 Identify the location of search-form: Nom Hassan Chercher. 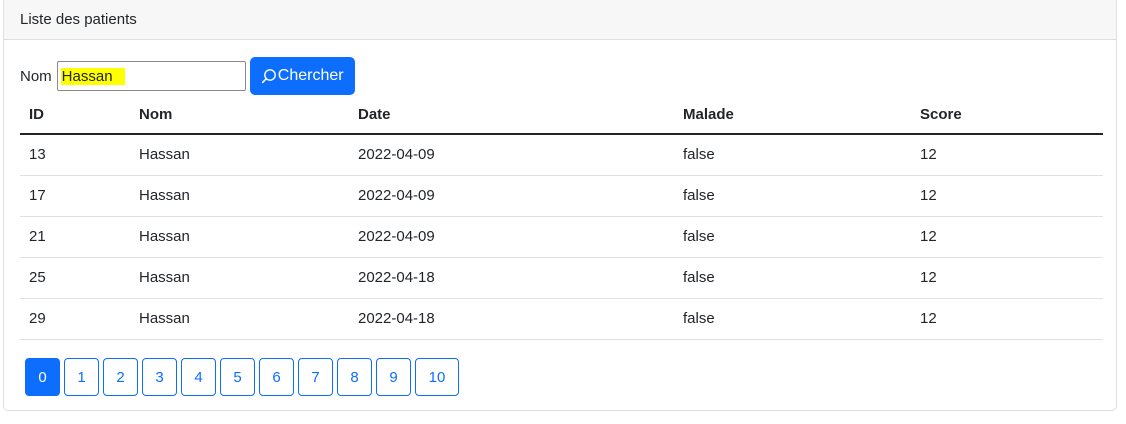
(187, 76).